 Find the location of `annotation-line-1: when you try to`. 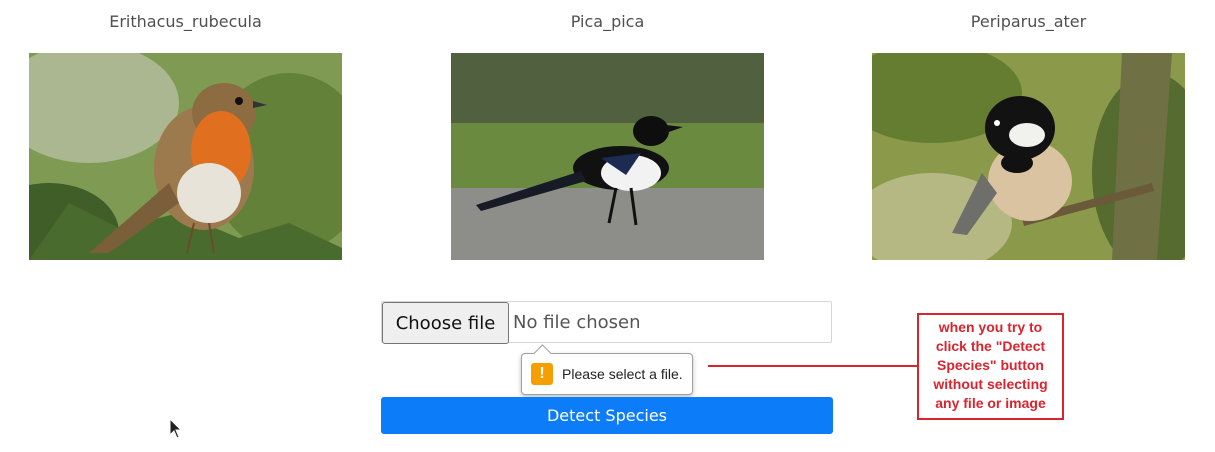

annotation-line-1: when you try to is located at coordinates (990, 327).